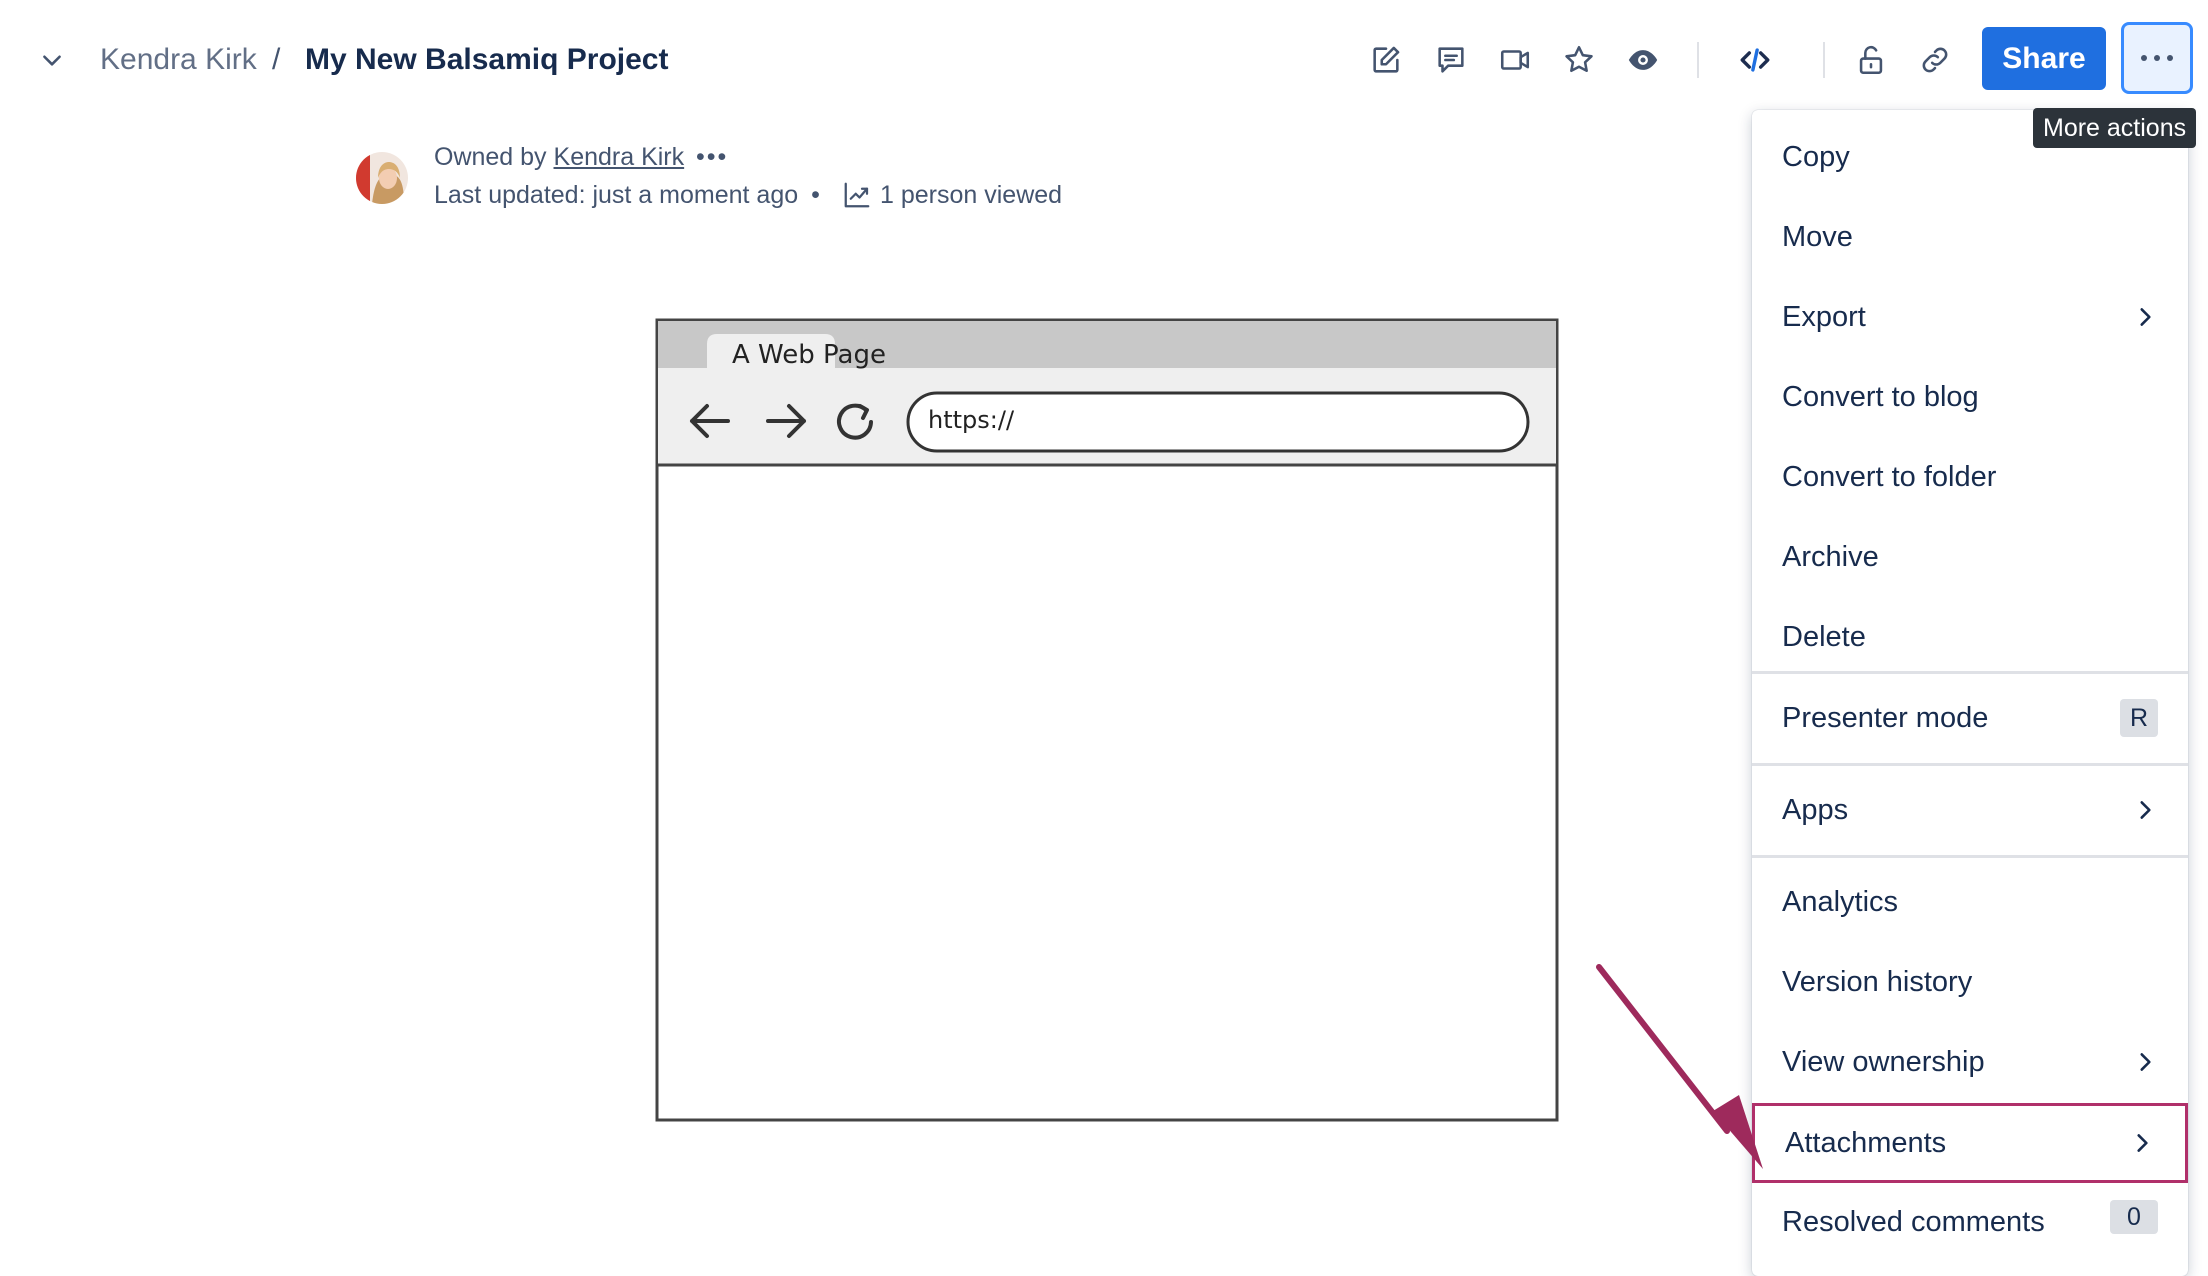 This screenshot has width=2208, height=1276. I want to click on menu-item-label: Export, so click(1824, 316).